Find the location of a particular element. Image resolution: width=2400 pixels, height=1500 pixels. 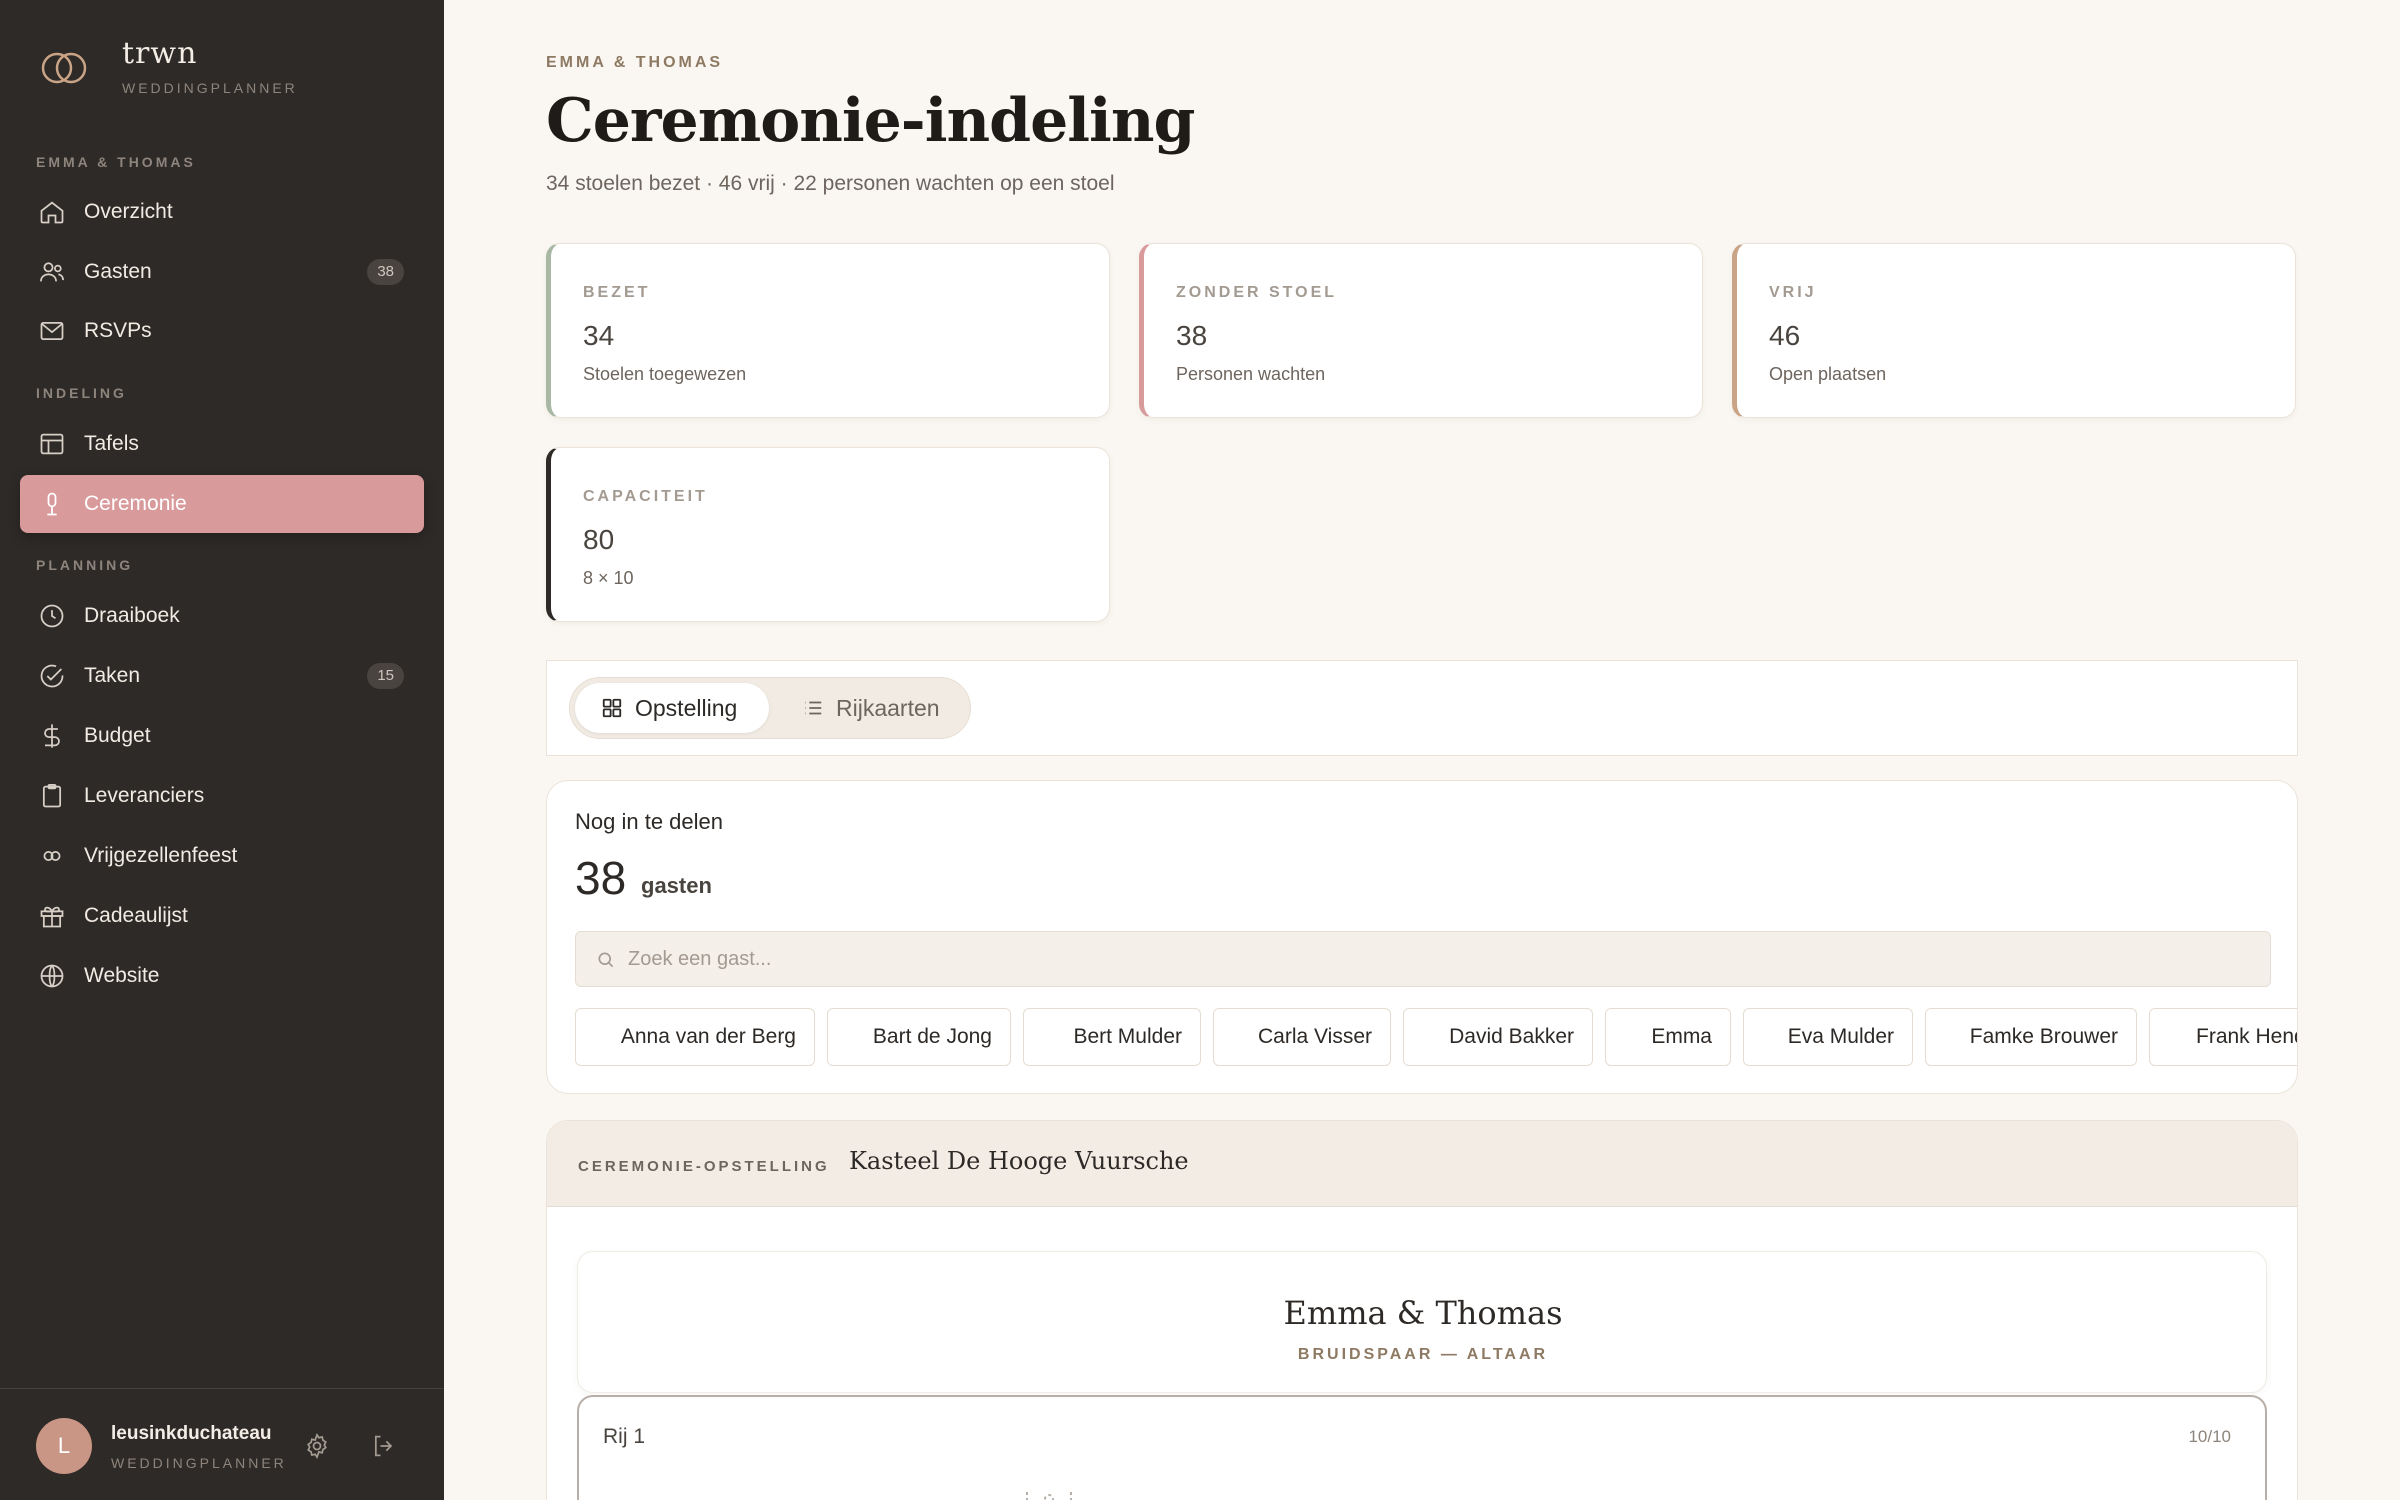

sidebar-item-website: Website is located at coordinates (222, 976).